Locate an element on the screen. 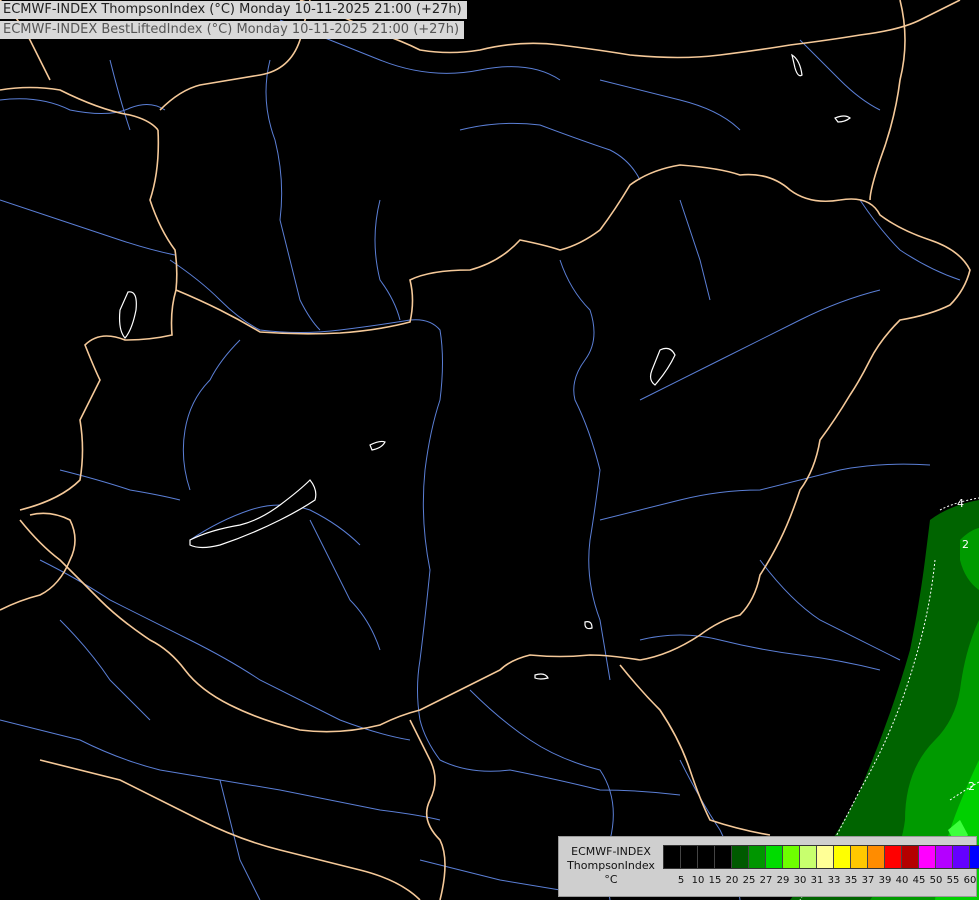  legend-tick-label: 29 is located at coordinates (783, 880).